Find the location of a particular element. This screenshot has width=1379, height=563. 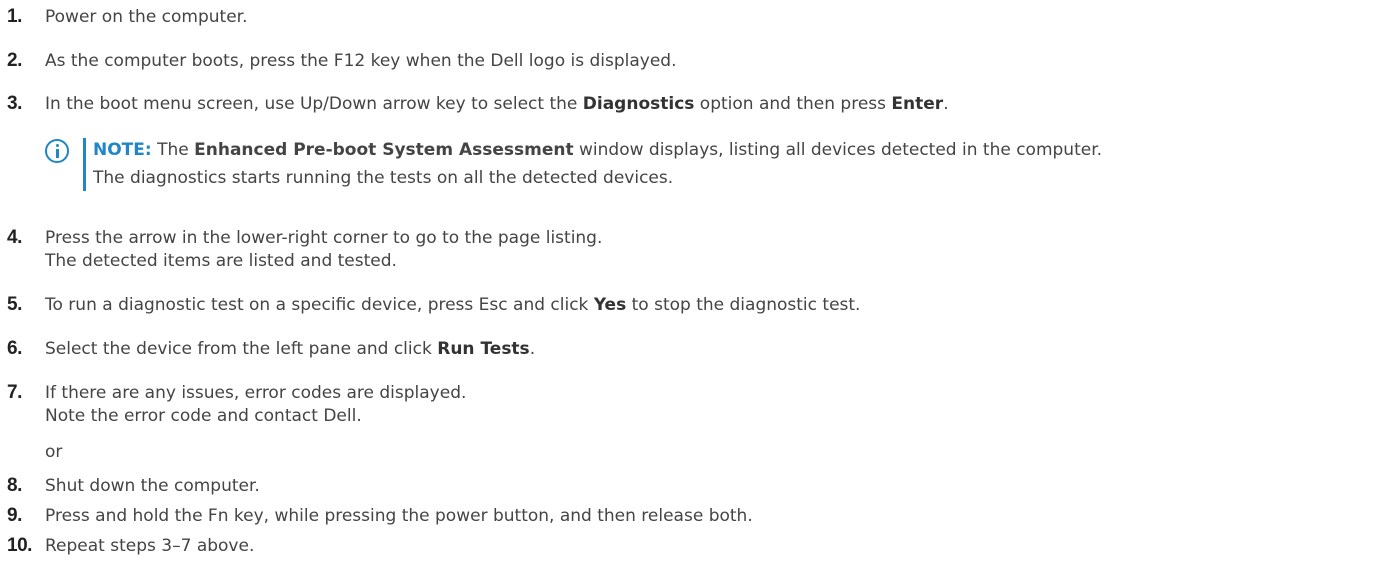

step-number: 2. is located at coordinates (14, 60).